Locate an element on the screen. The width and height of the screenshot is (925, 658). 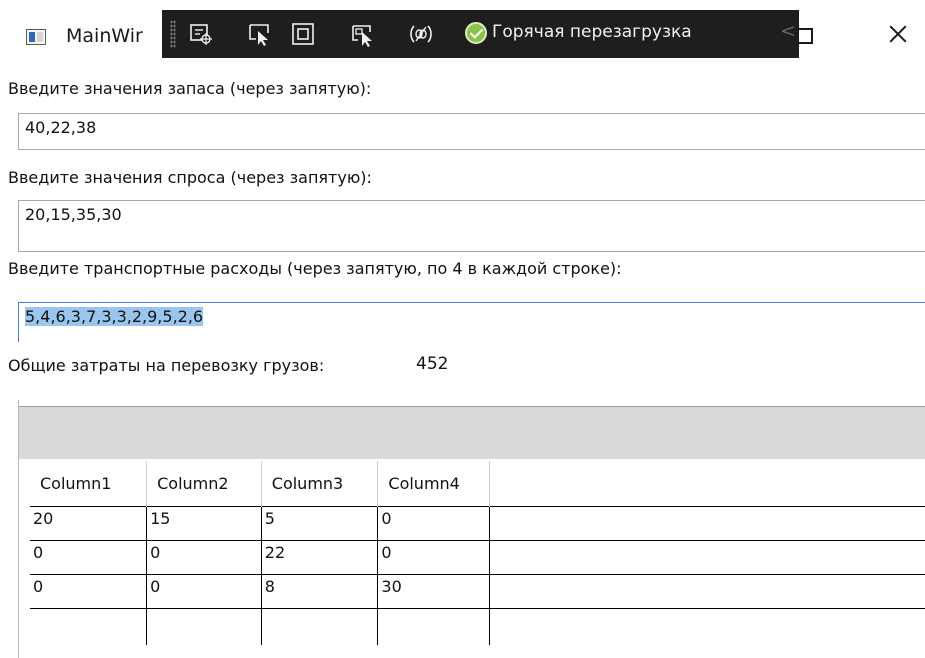
xaml-debug-toolbar: Горячая перезагрузка < is located at coordinates (480, 34).